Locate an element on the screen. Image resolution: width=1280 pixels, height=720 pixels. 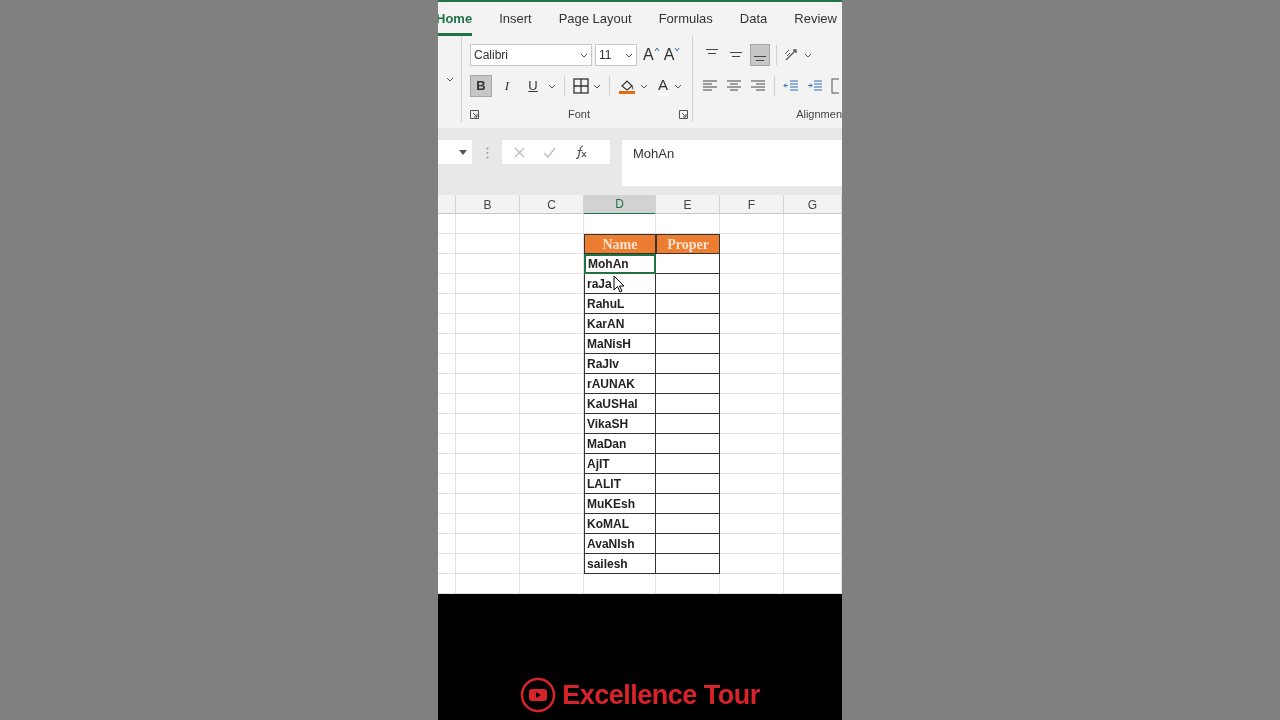
italic-button: I is located at coordinates (507, 86).